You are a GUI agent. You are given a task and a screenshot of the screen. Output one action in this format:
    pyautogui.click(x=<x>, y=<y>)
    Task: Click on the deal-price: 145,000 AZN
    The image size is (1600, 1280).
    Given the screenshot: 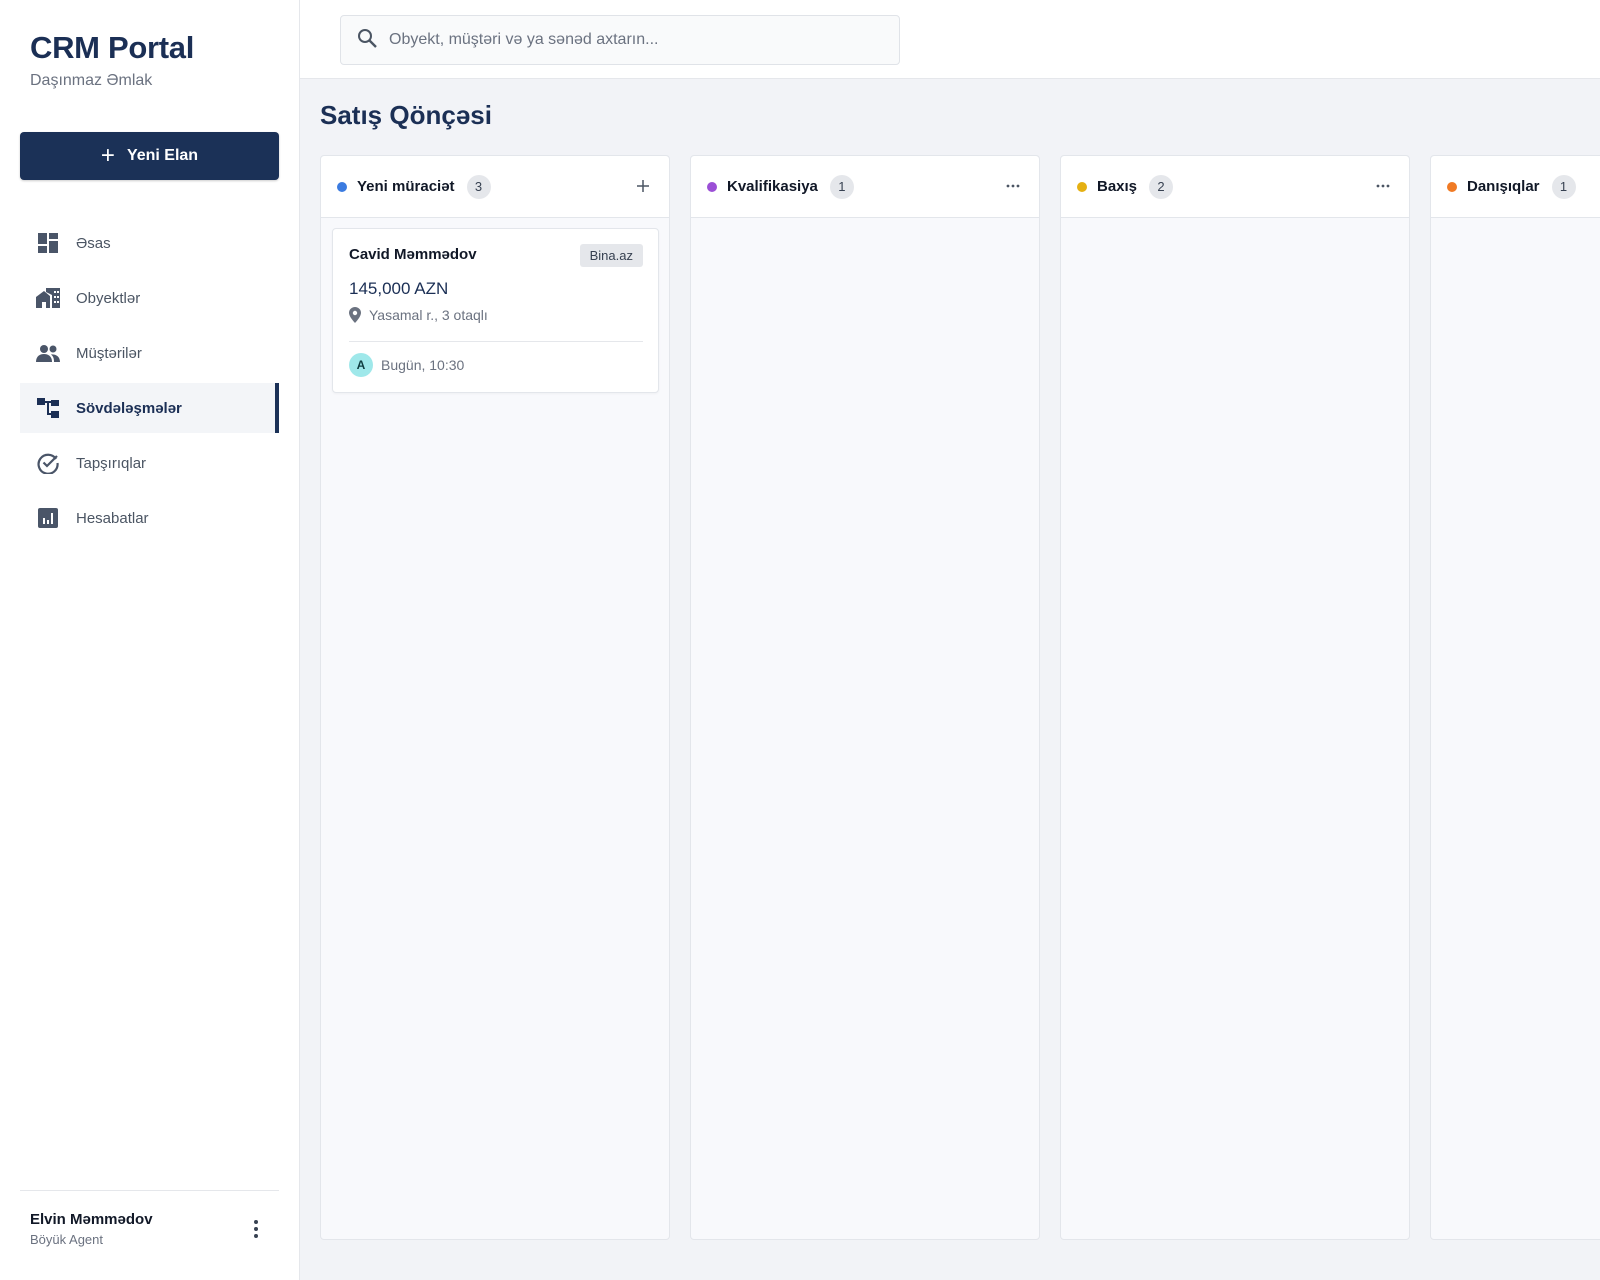 What is the action you would take?
    pyautogui.click(x=399, y=288)
    